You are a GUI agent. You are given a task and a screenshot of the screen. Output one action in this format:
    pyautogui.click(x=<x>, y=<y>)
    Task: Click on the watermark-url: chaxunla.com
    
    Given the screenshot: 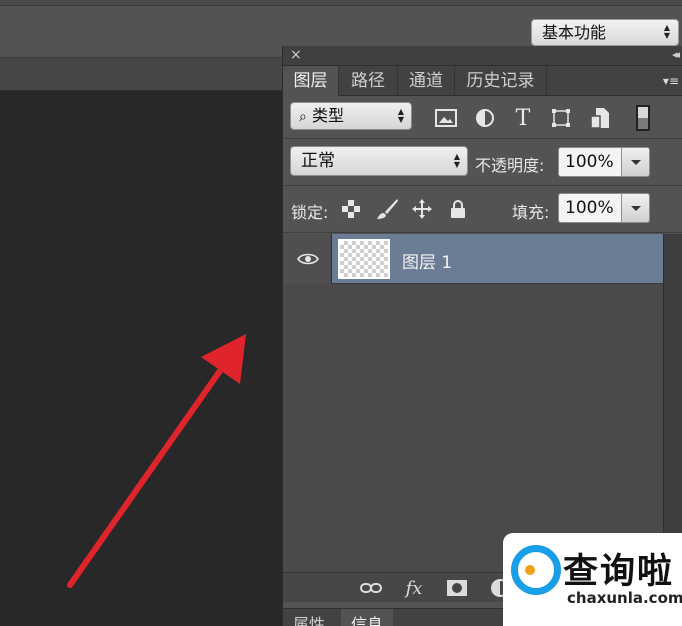 What is the action you would take?
    pyautogui.click(x=624, y=598)
    